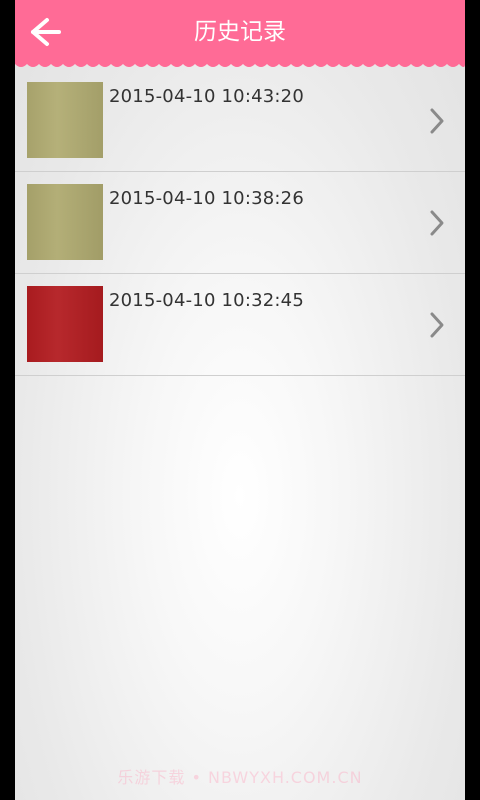 The height and width of the screenshot is (800, 480). I want to click on title-bar, so click(240, 32).